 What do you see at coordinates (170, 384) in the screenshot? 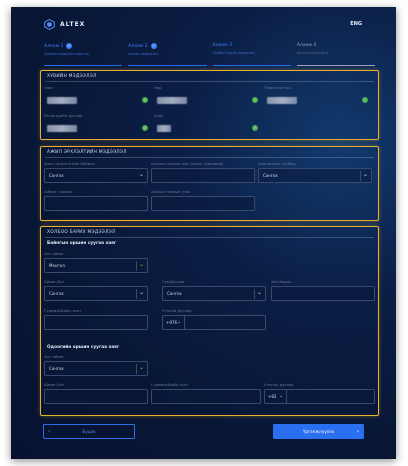
I see `field-label: Гудамж/Байр тоот` at bounding box center [170, 384].